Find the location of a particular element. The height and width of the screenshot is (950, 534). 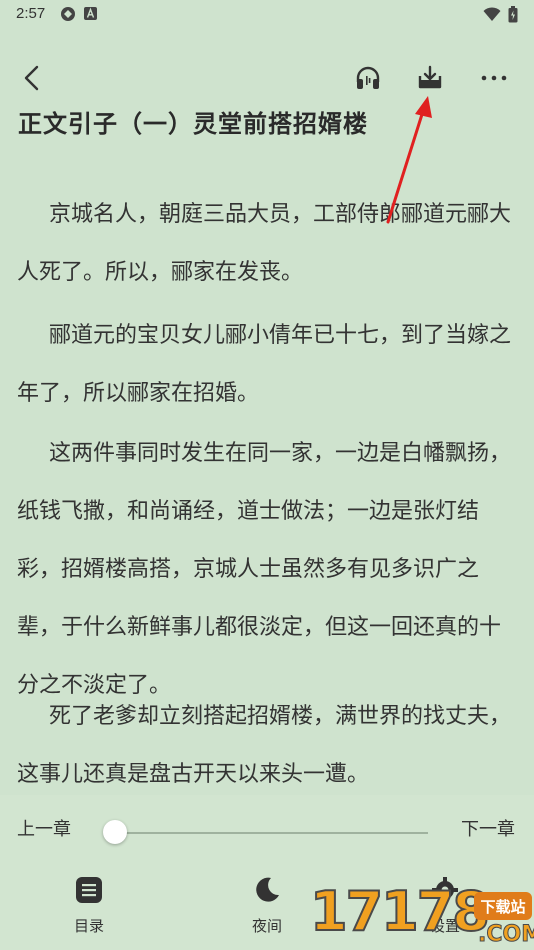

paragraph-1: 京城名人，朝庭三品大员，工部侍郎郦道元郦大 人死了。所以，郦家在发丧。 is located at coordinates (269, 244).